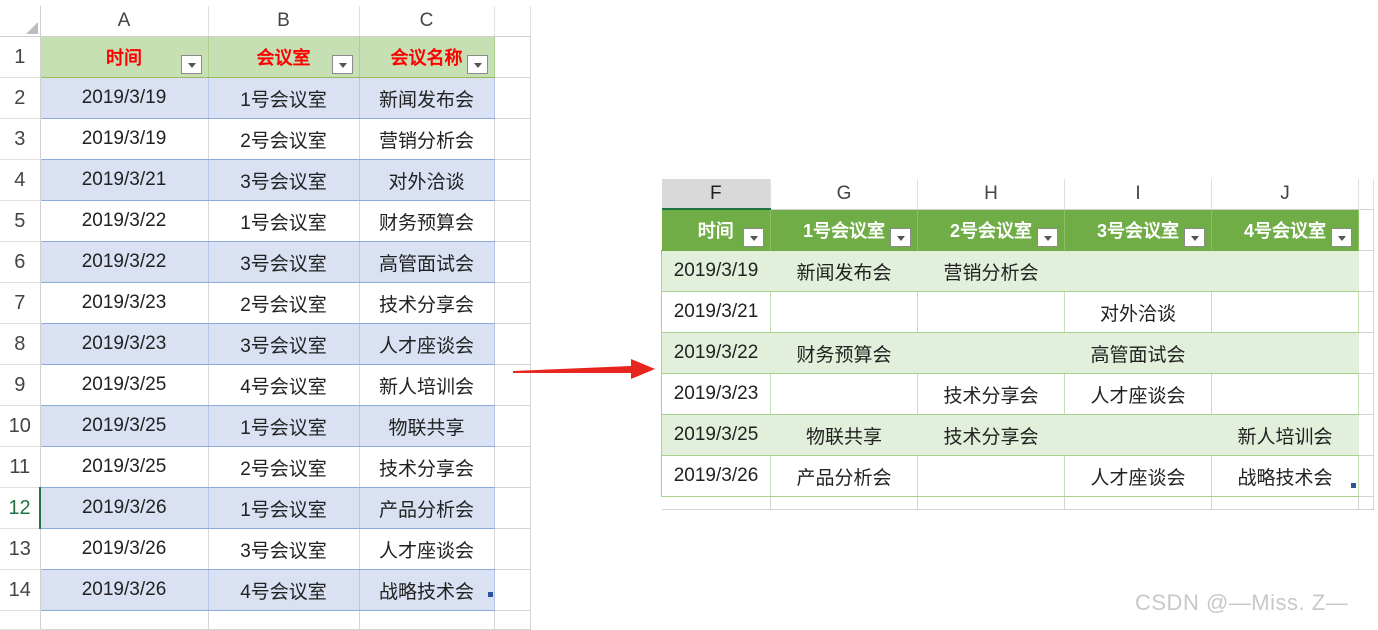 Image resolution: width=1378 pixels, height=630 pixels. Describe the element at coordinates (124, 21) in the screenshot. I see `column-header-a: A` at that location.